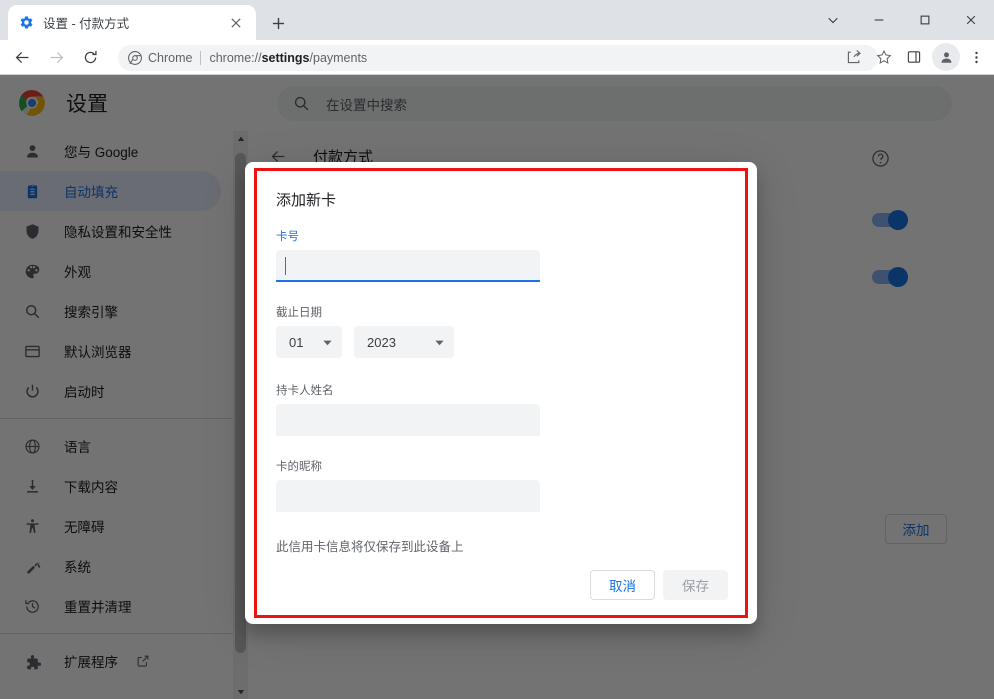 The image size is (994, 699). Describe the element at coordinates (132, 22) in the screenshot. I see `browser-tab: 设置 - 付款方式` at that location.